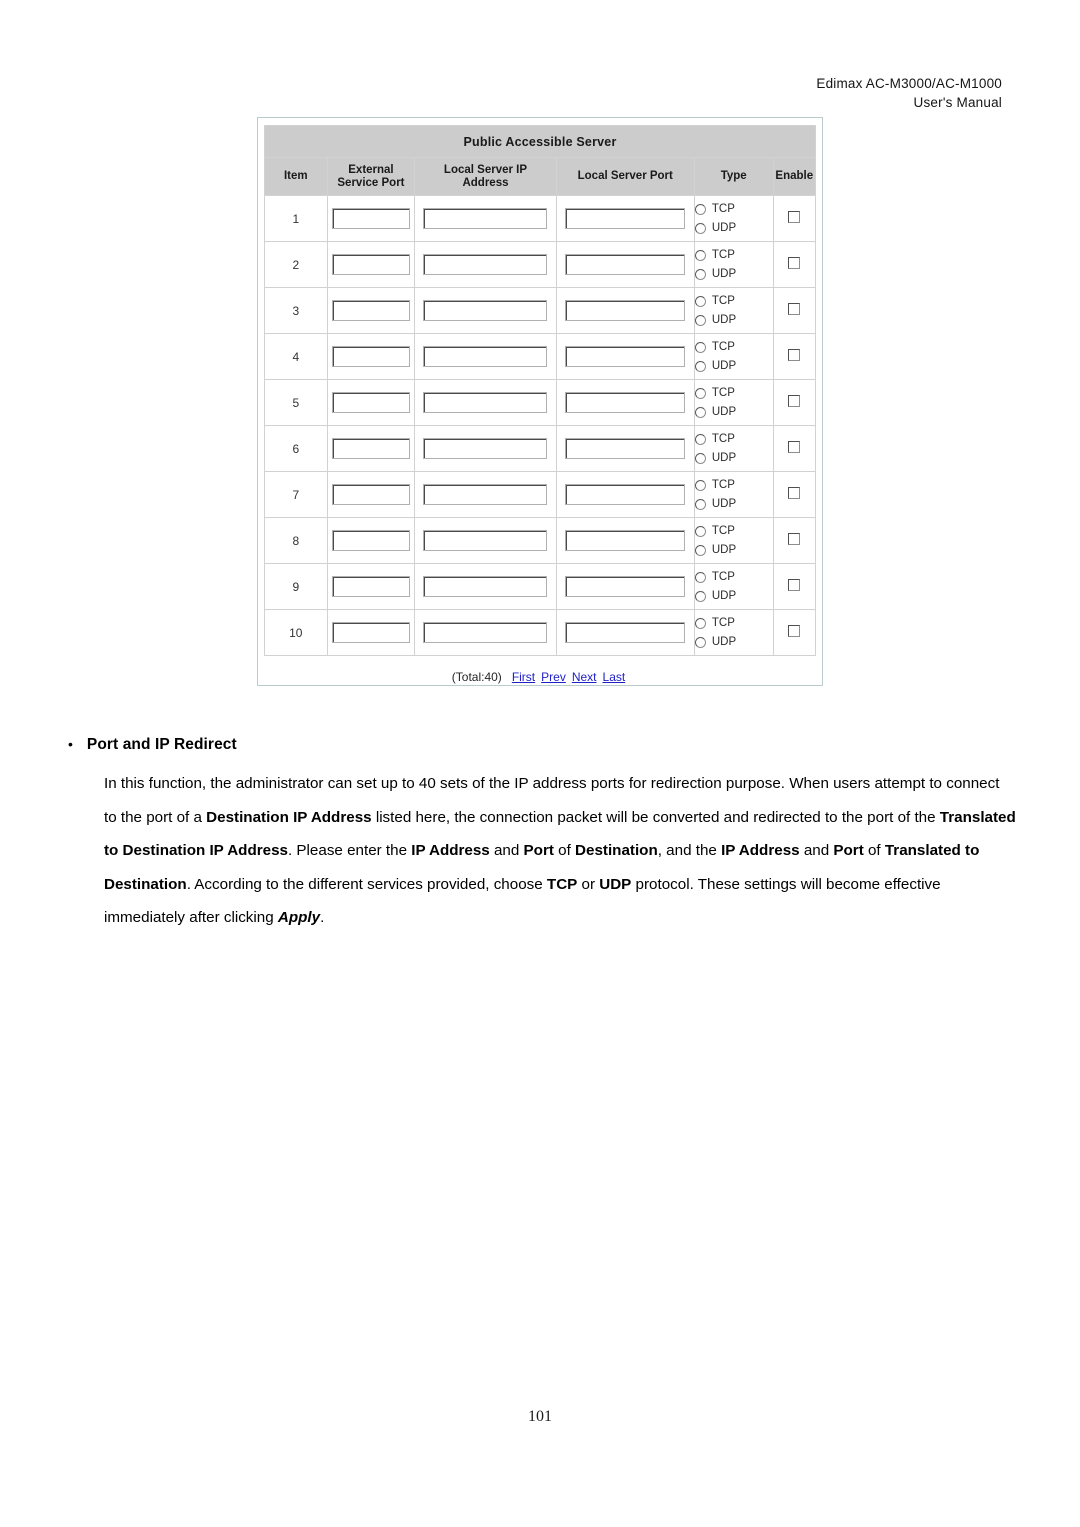 The height and width of the screenshot is (1527, 1080). I want to click on para-text-5: of, so click(564, 850).